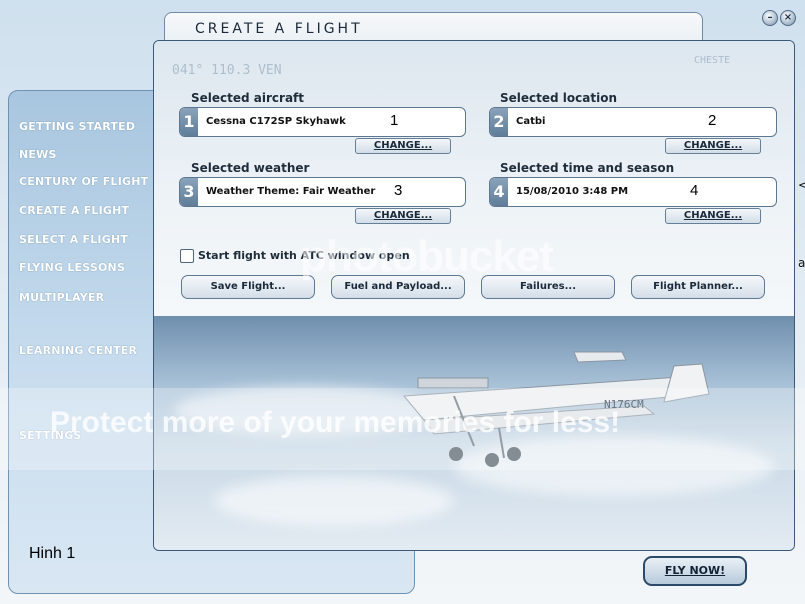 The height and width of the screenshot is (604, 805). What do you see at coordinates (78, 350) in the screenshot?
I see `sidebar-item-learning-center: LEARNING CENTER` at bounding box center [78, 350].